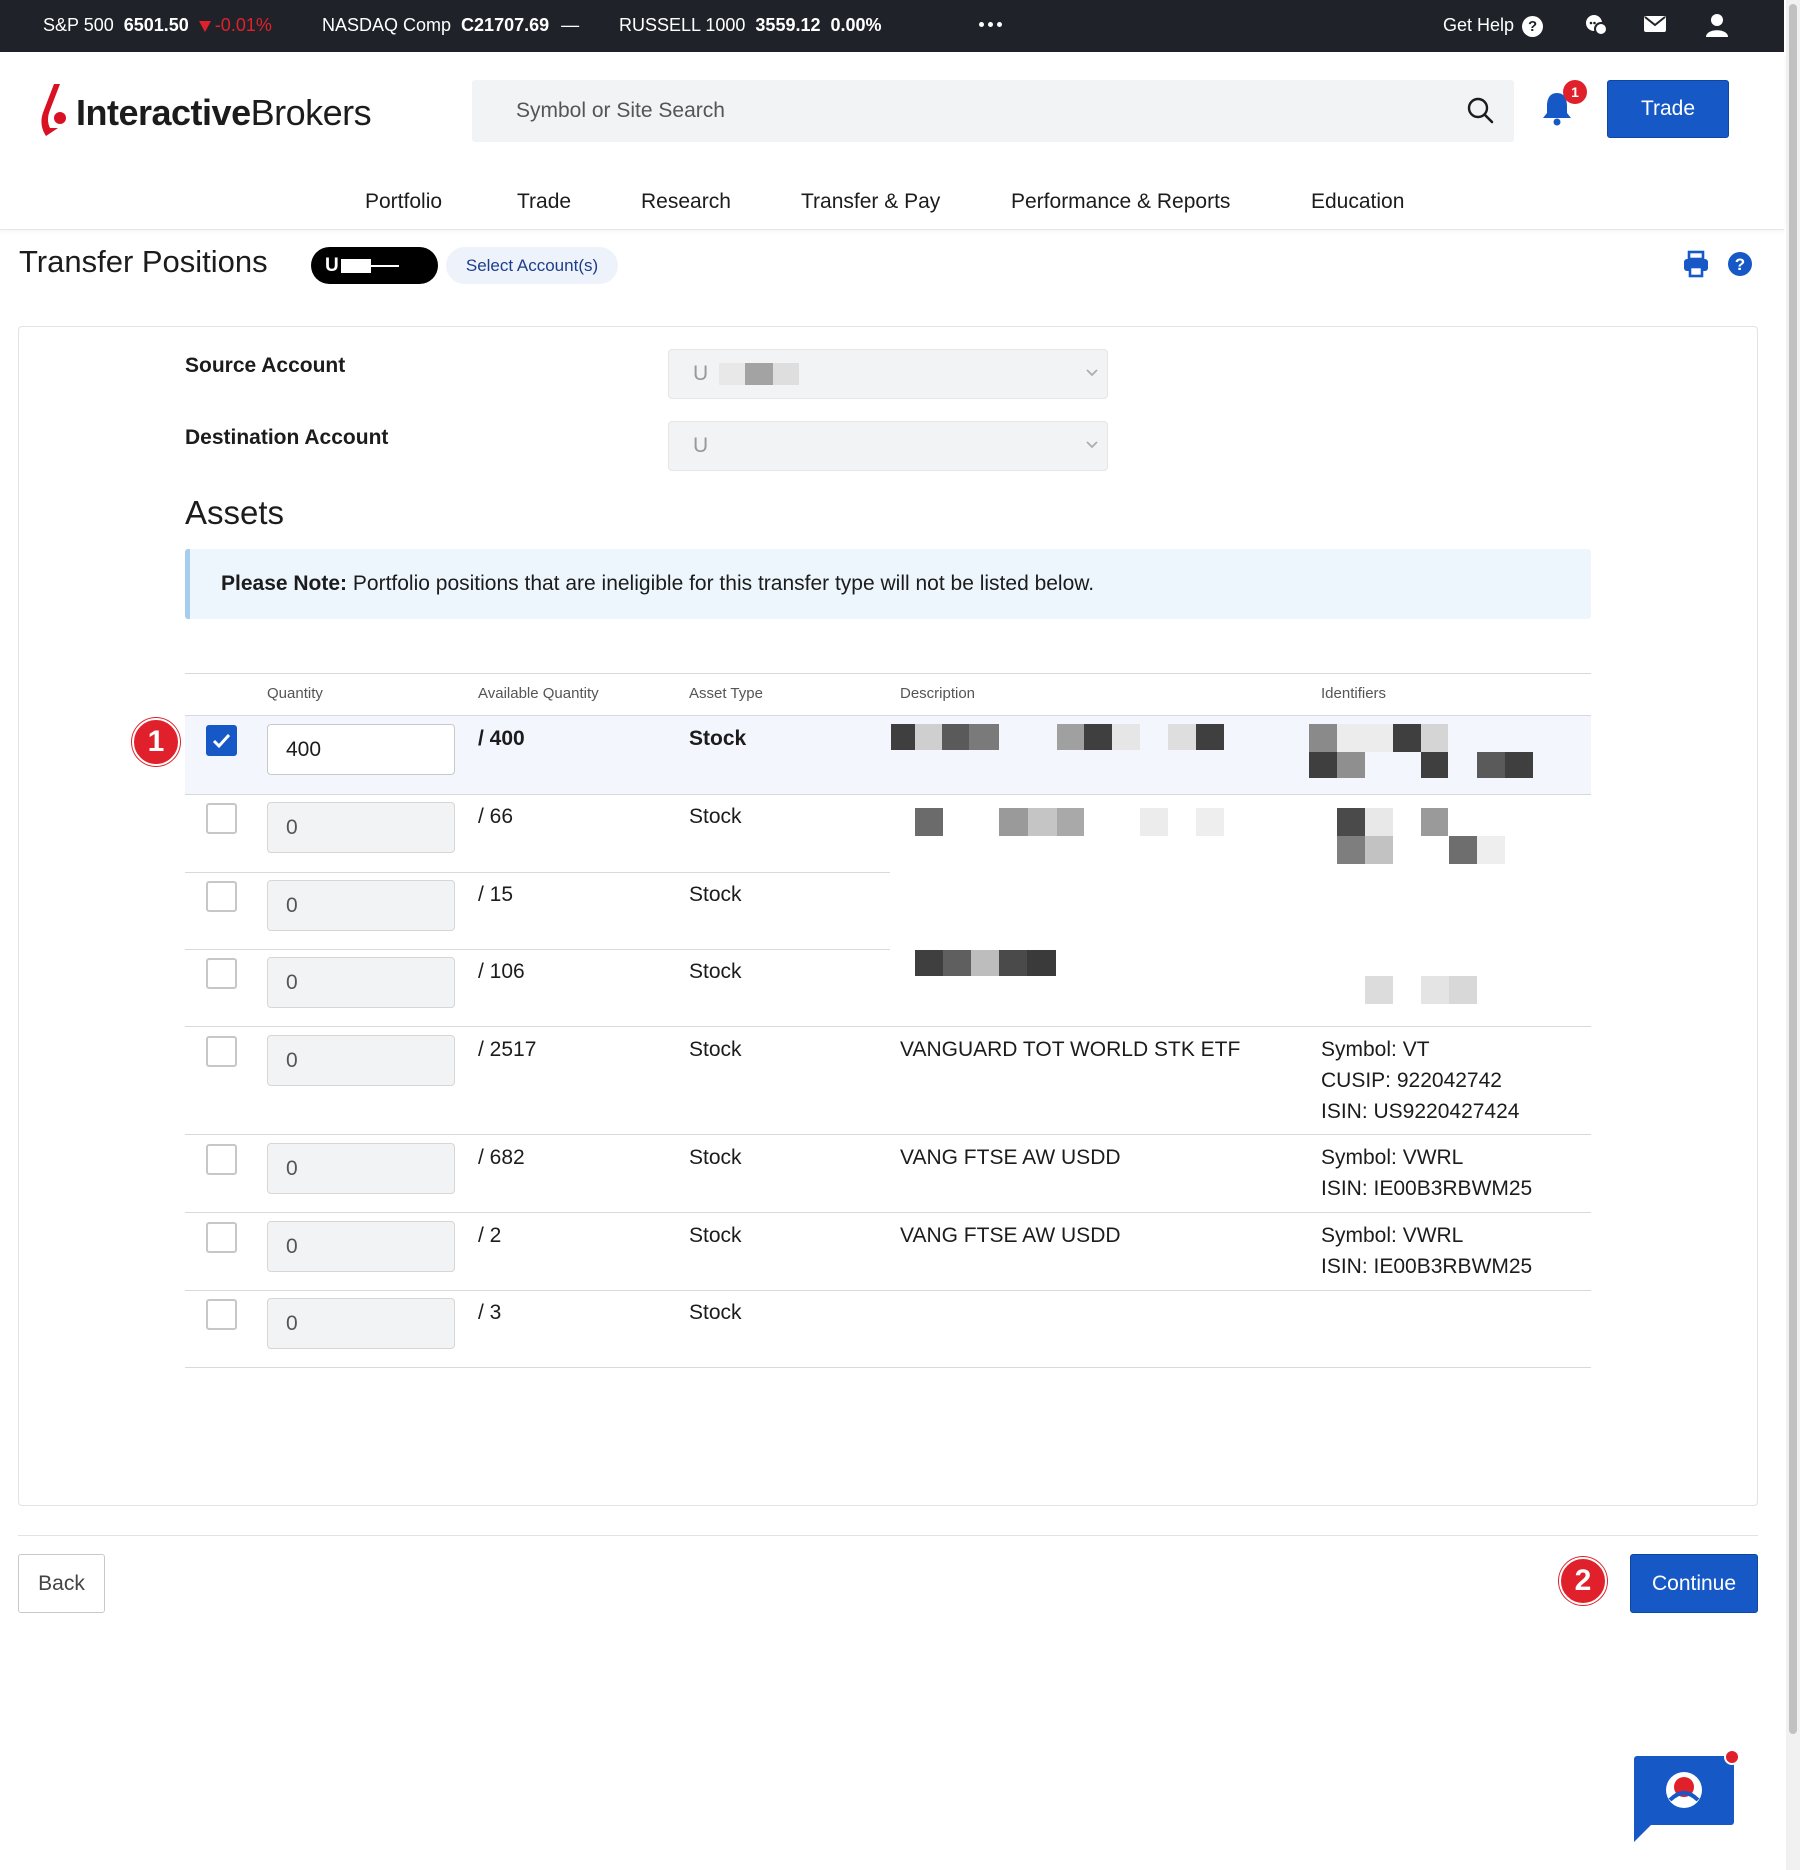  I want to click on step-marker-1: 1, so click(156, 742).